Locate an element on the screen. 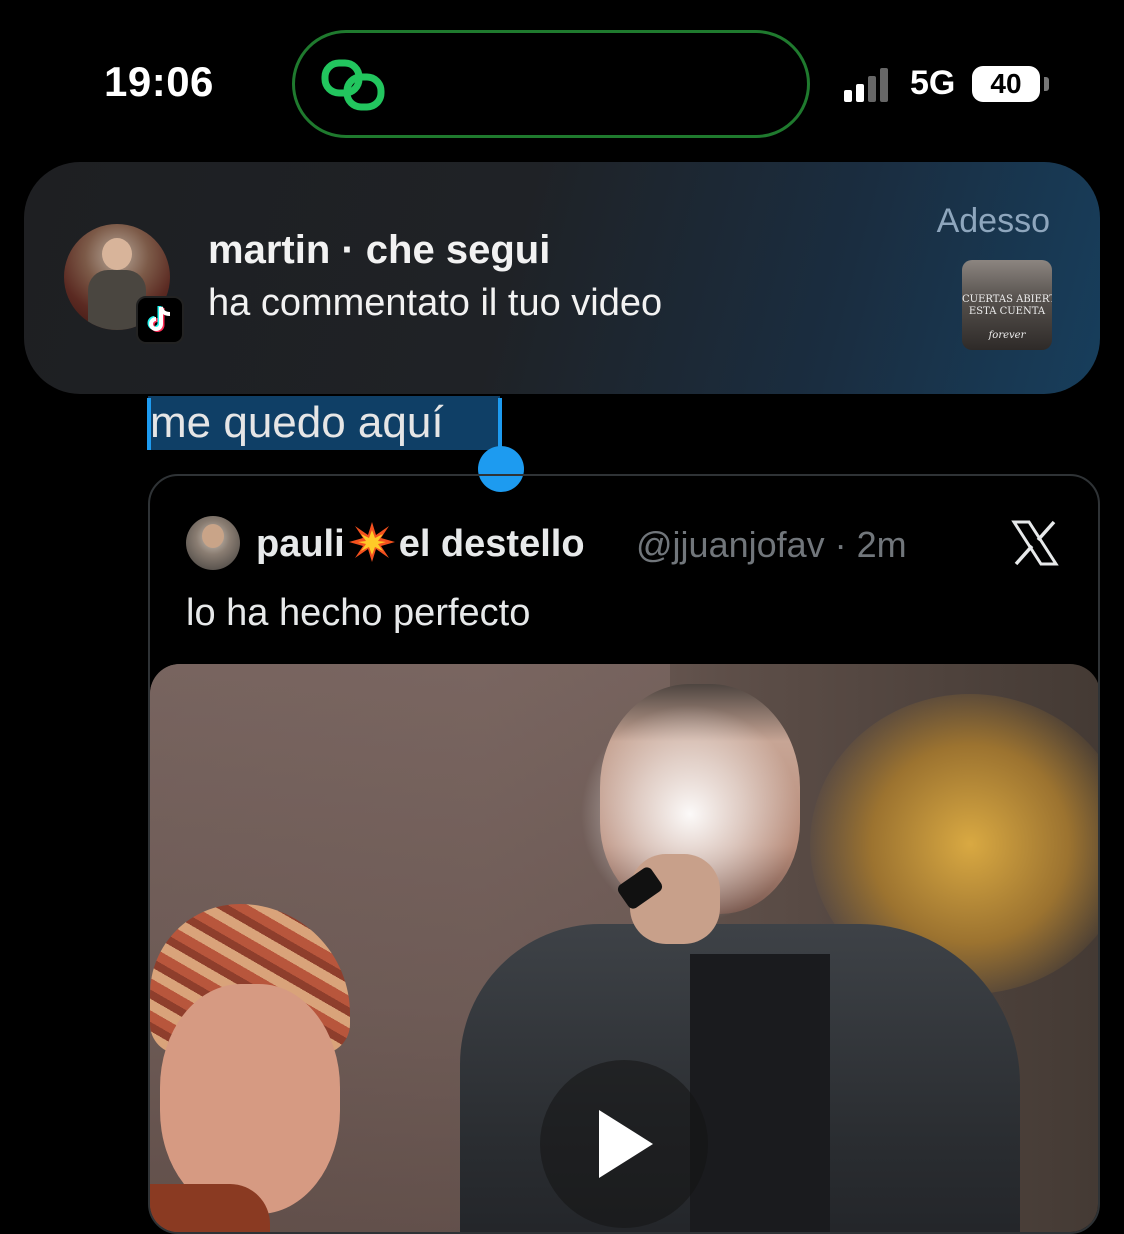  cellular-signal-icon is located at coordinates (871, 84).